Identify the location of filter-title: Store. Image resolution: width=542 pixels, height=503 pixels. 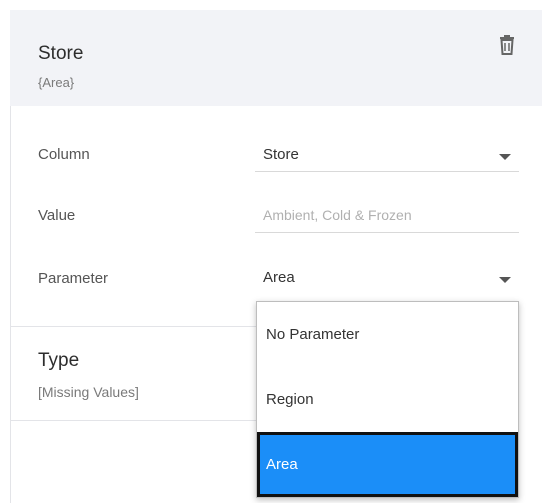
(61, 53).